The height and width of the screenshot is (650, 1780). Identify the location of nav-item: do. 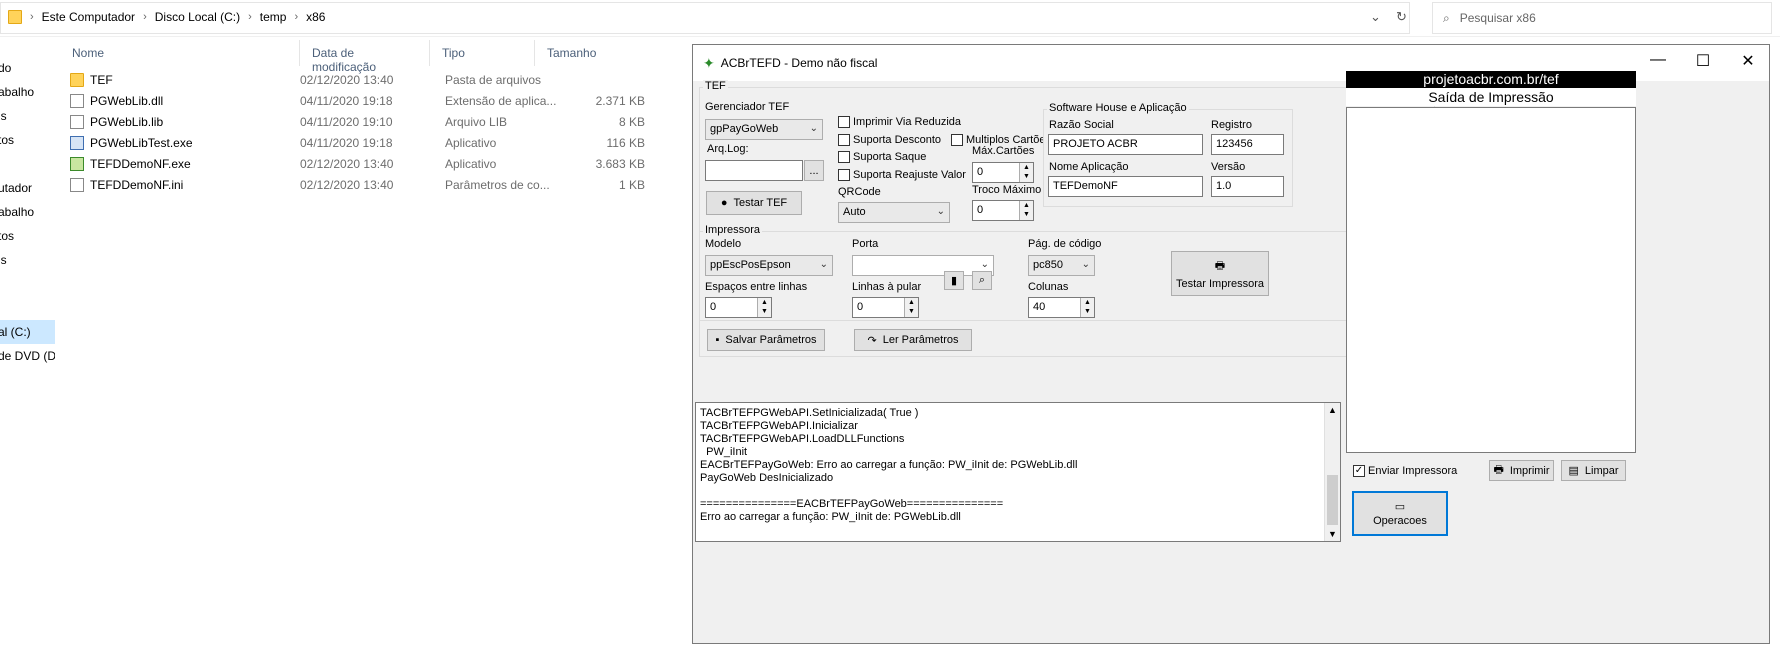
(27, 68).